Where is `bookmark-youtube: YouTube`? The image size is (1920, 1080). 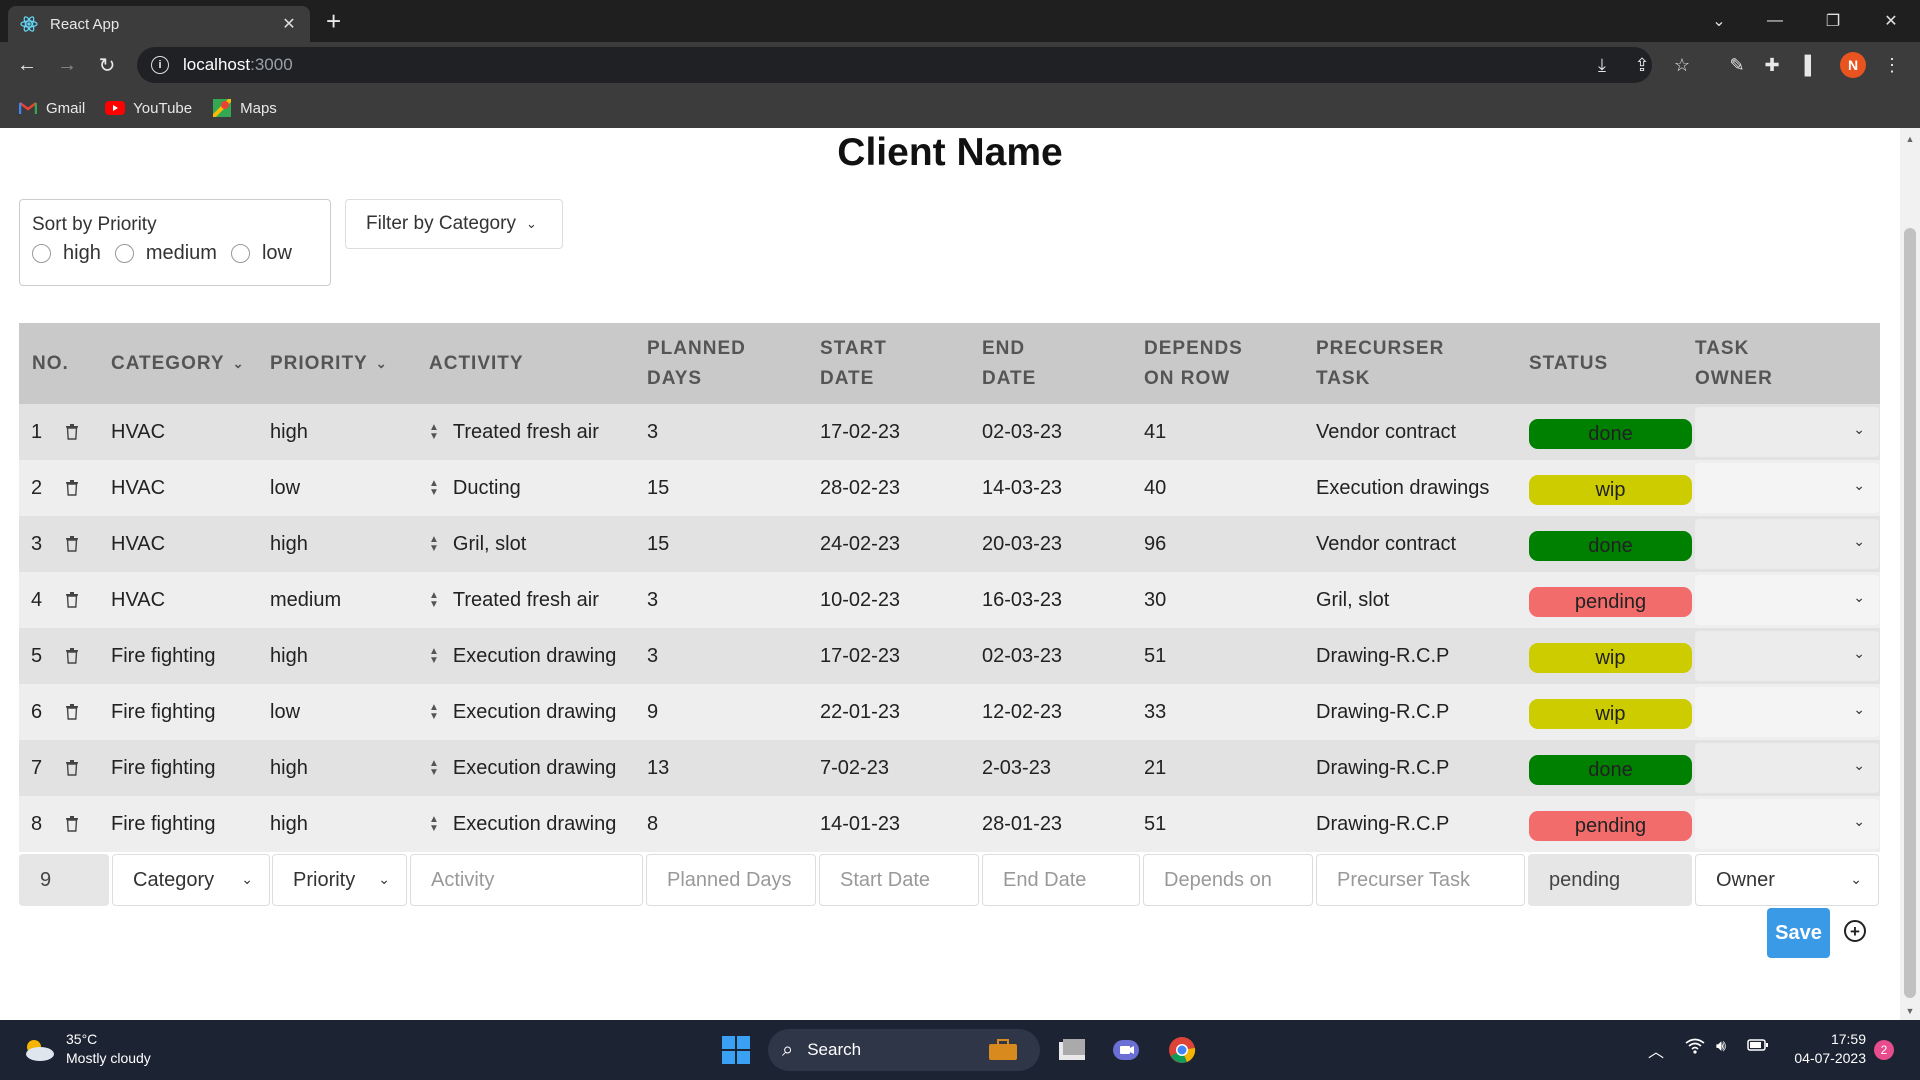 bookmark-youtube: YouTube is located at coordinates (148, 108).